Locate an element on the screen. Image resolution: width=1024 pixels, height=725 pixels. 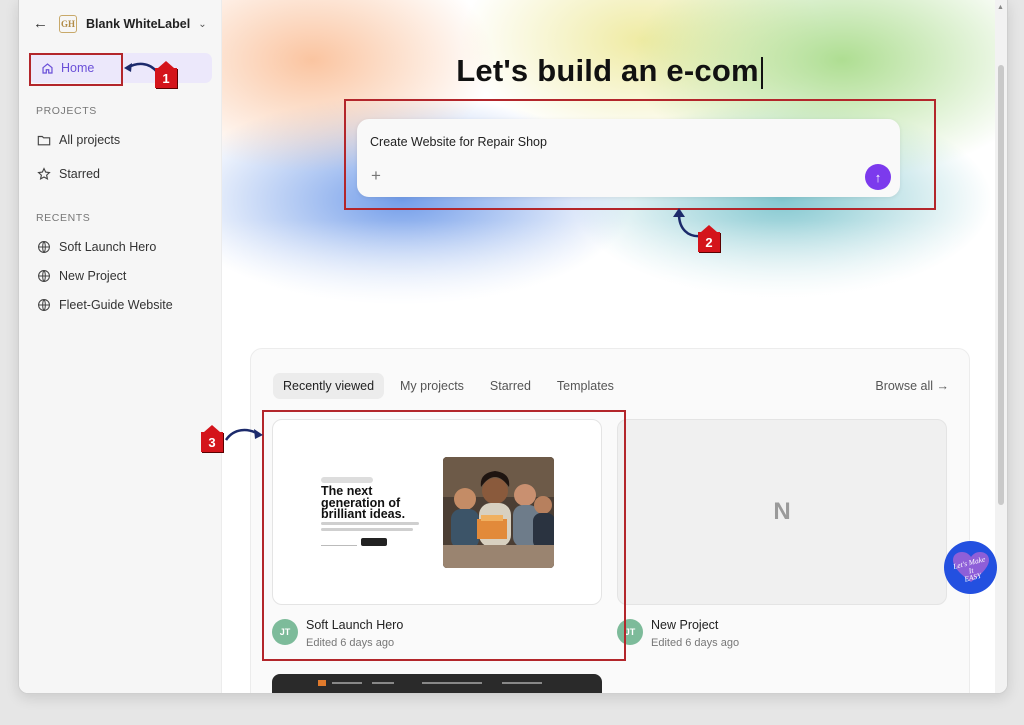
folder-icon is located at coordinates (44, 140).